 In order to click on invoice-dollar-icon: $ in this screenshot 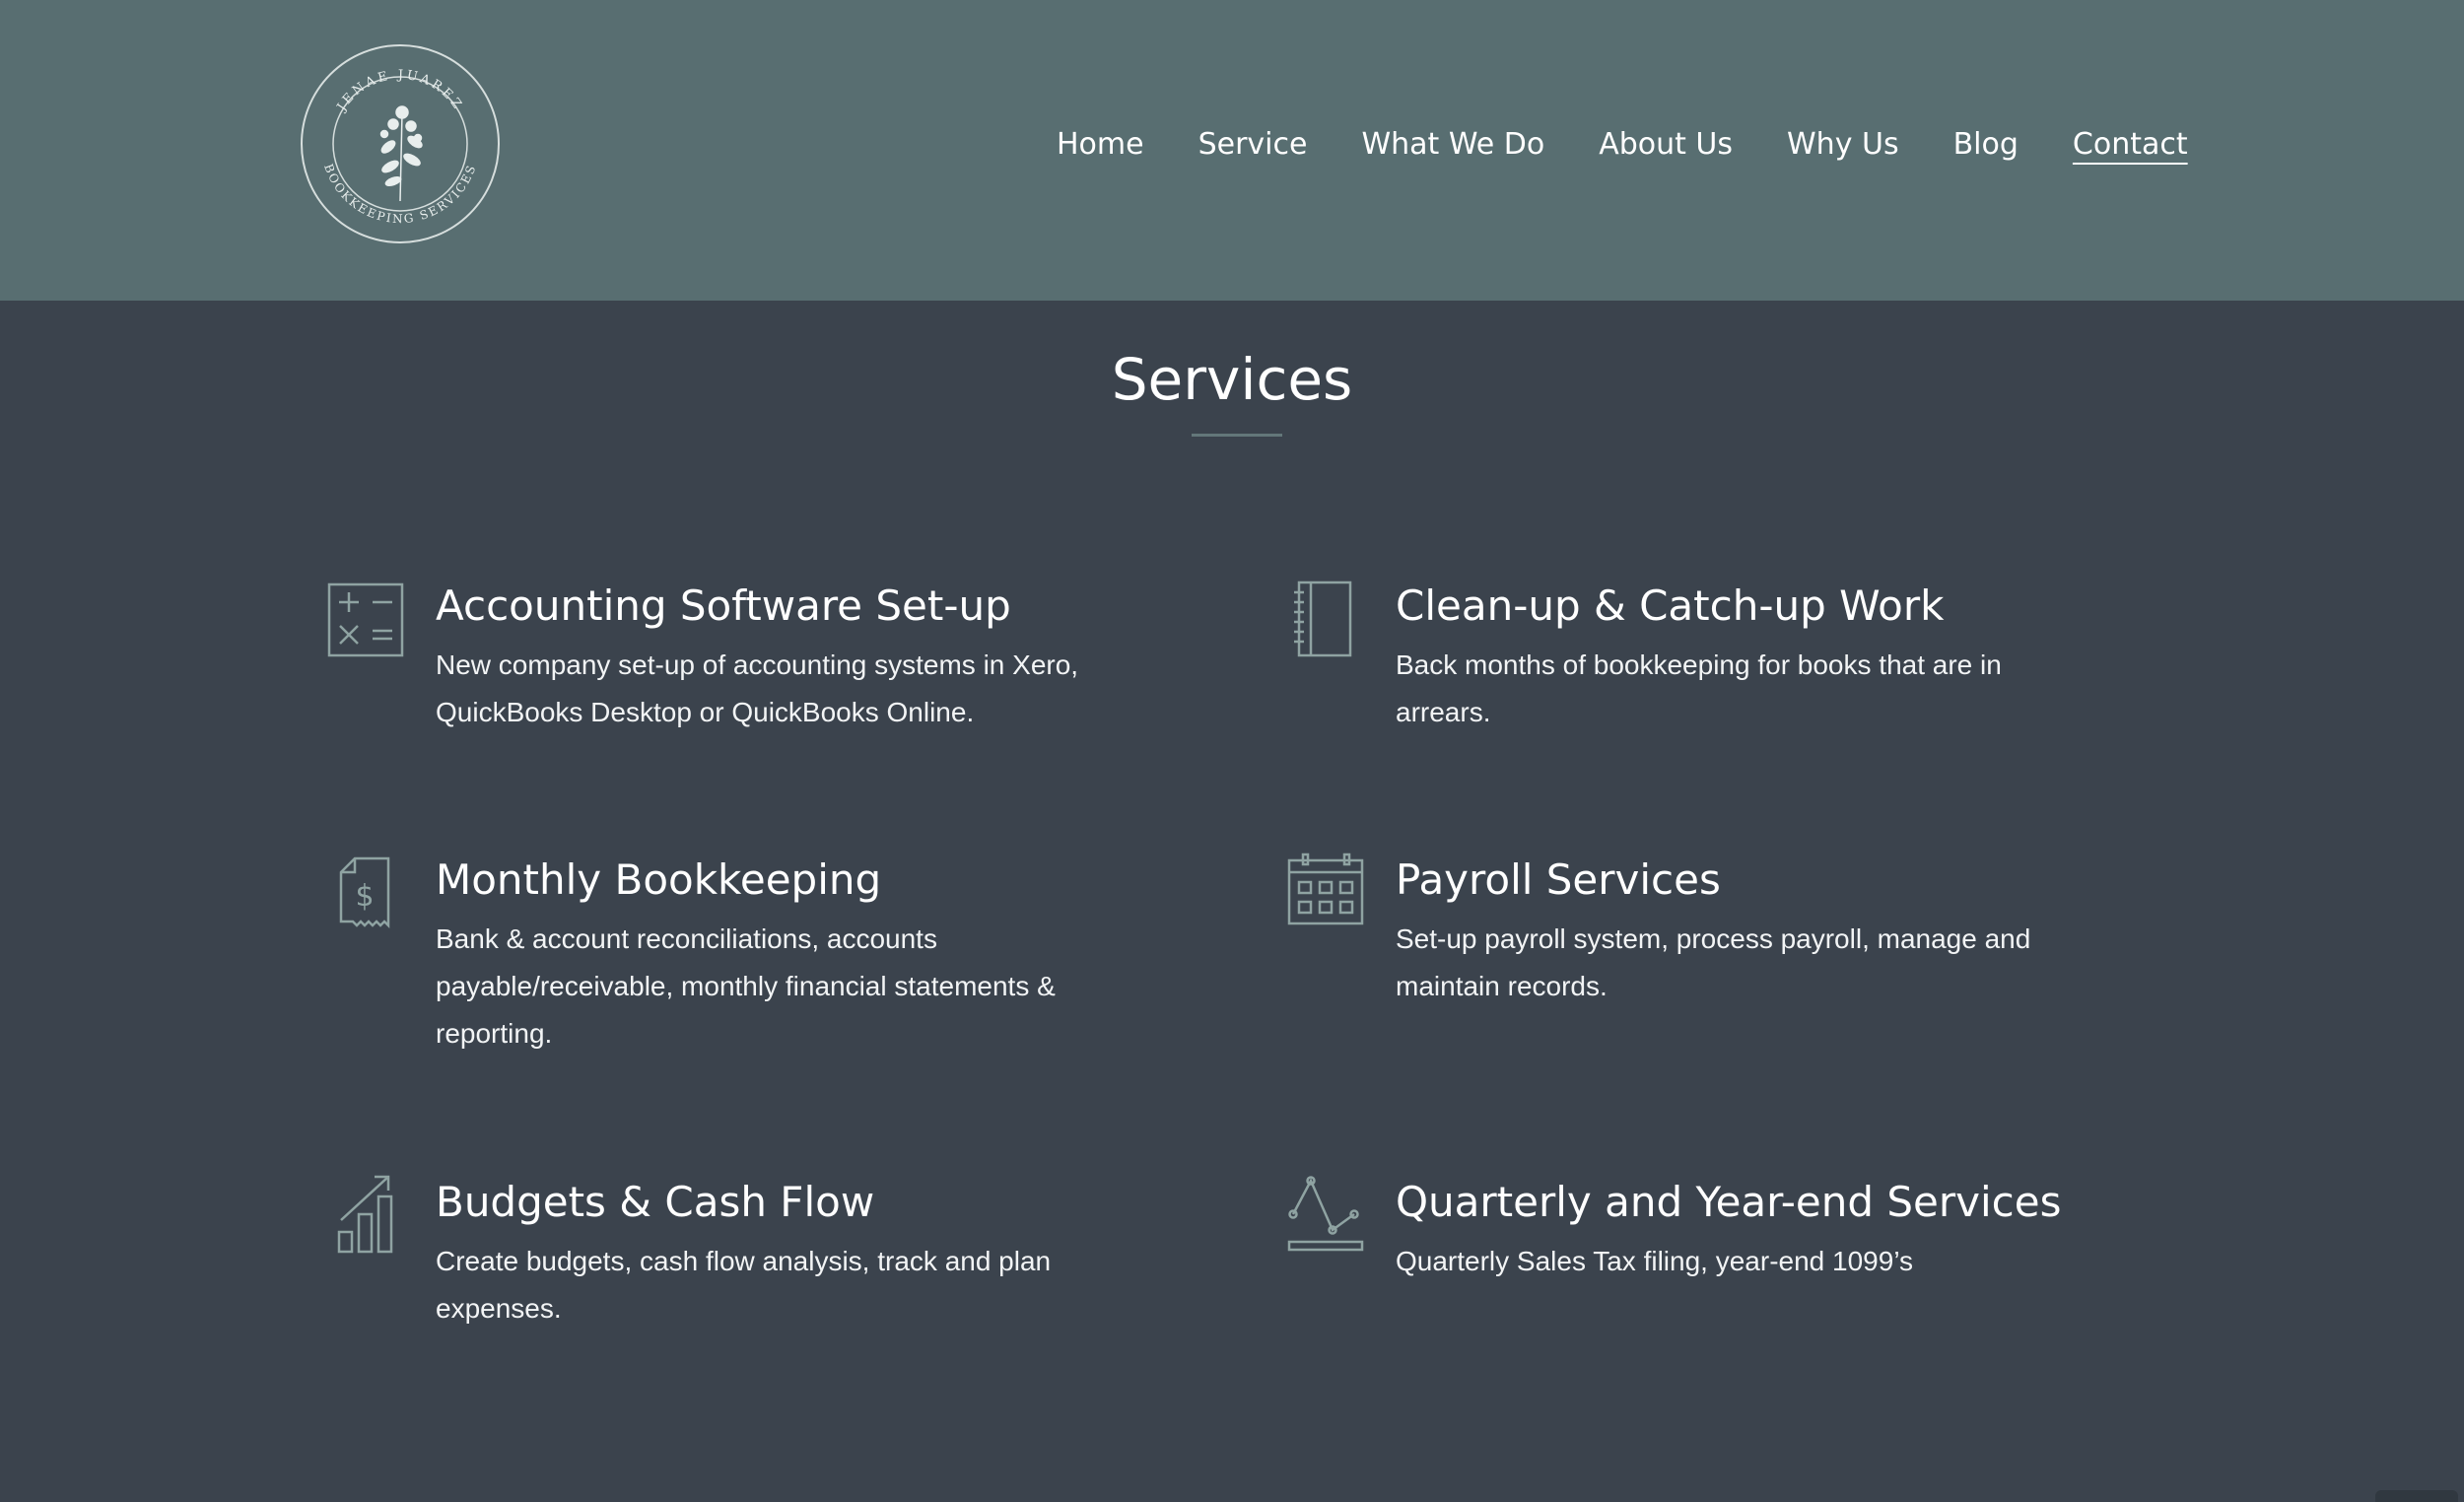, I will do `click(368, 892)`.